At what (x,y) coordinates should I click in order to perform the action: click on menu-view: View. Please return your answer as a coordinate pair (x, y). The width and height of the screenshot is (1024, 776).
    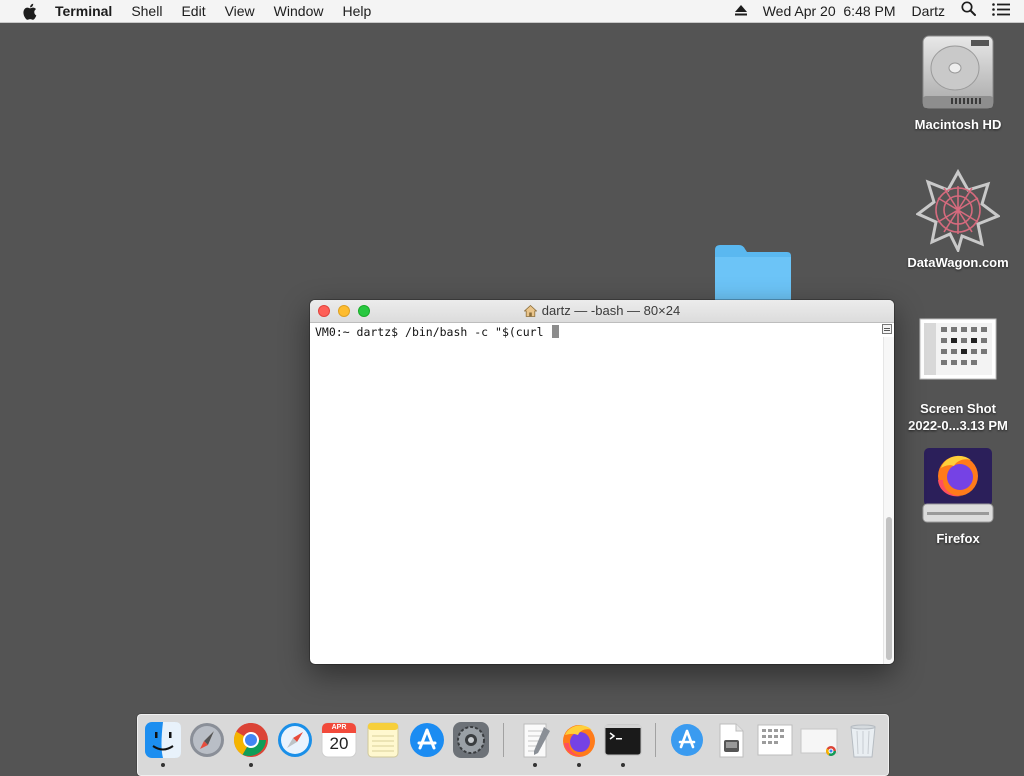
    Looking at the image, I should click on (240, 11).